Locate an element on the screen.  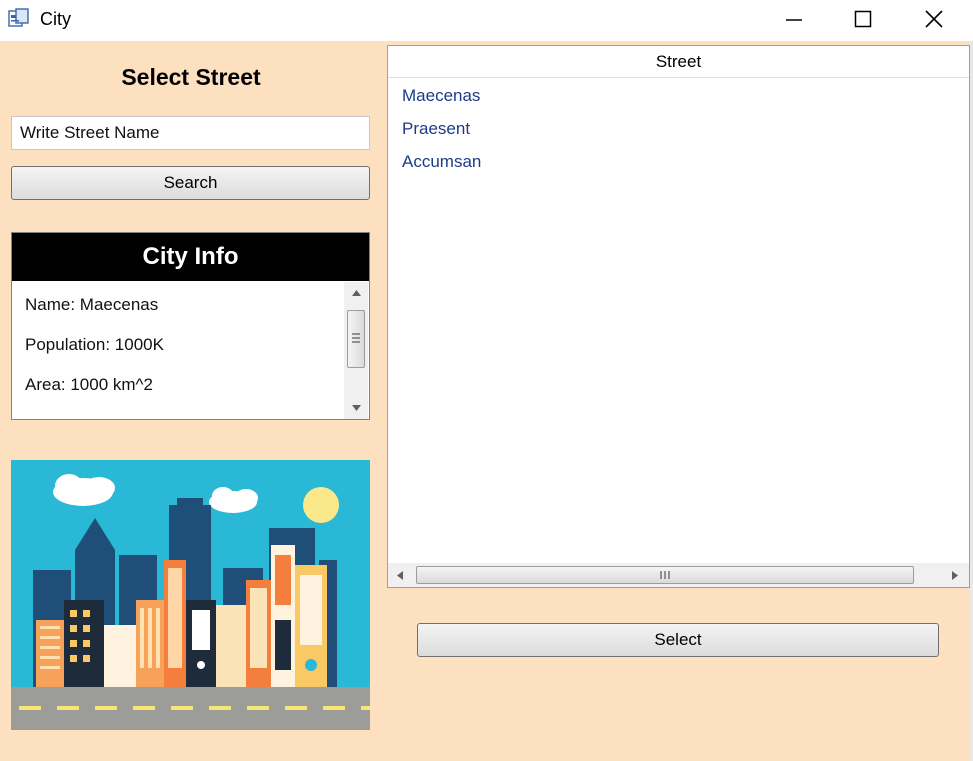
info-vertical-scrollbar is located at coordinates (356, 350).